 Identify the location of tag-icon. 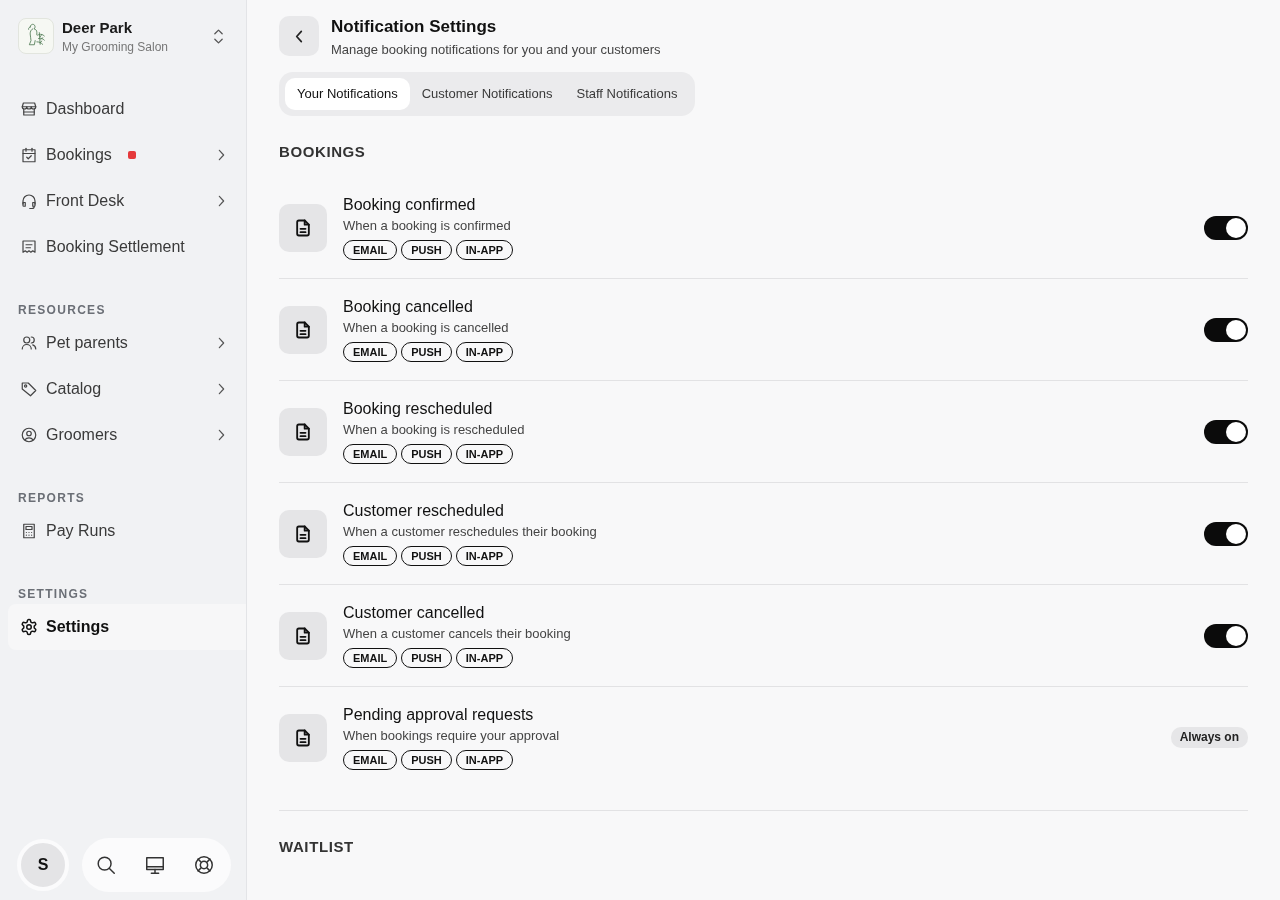
(29, 389).